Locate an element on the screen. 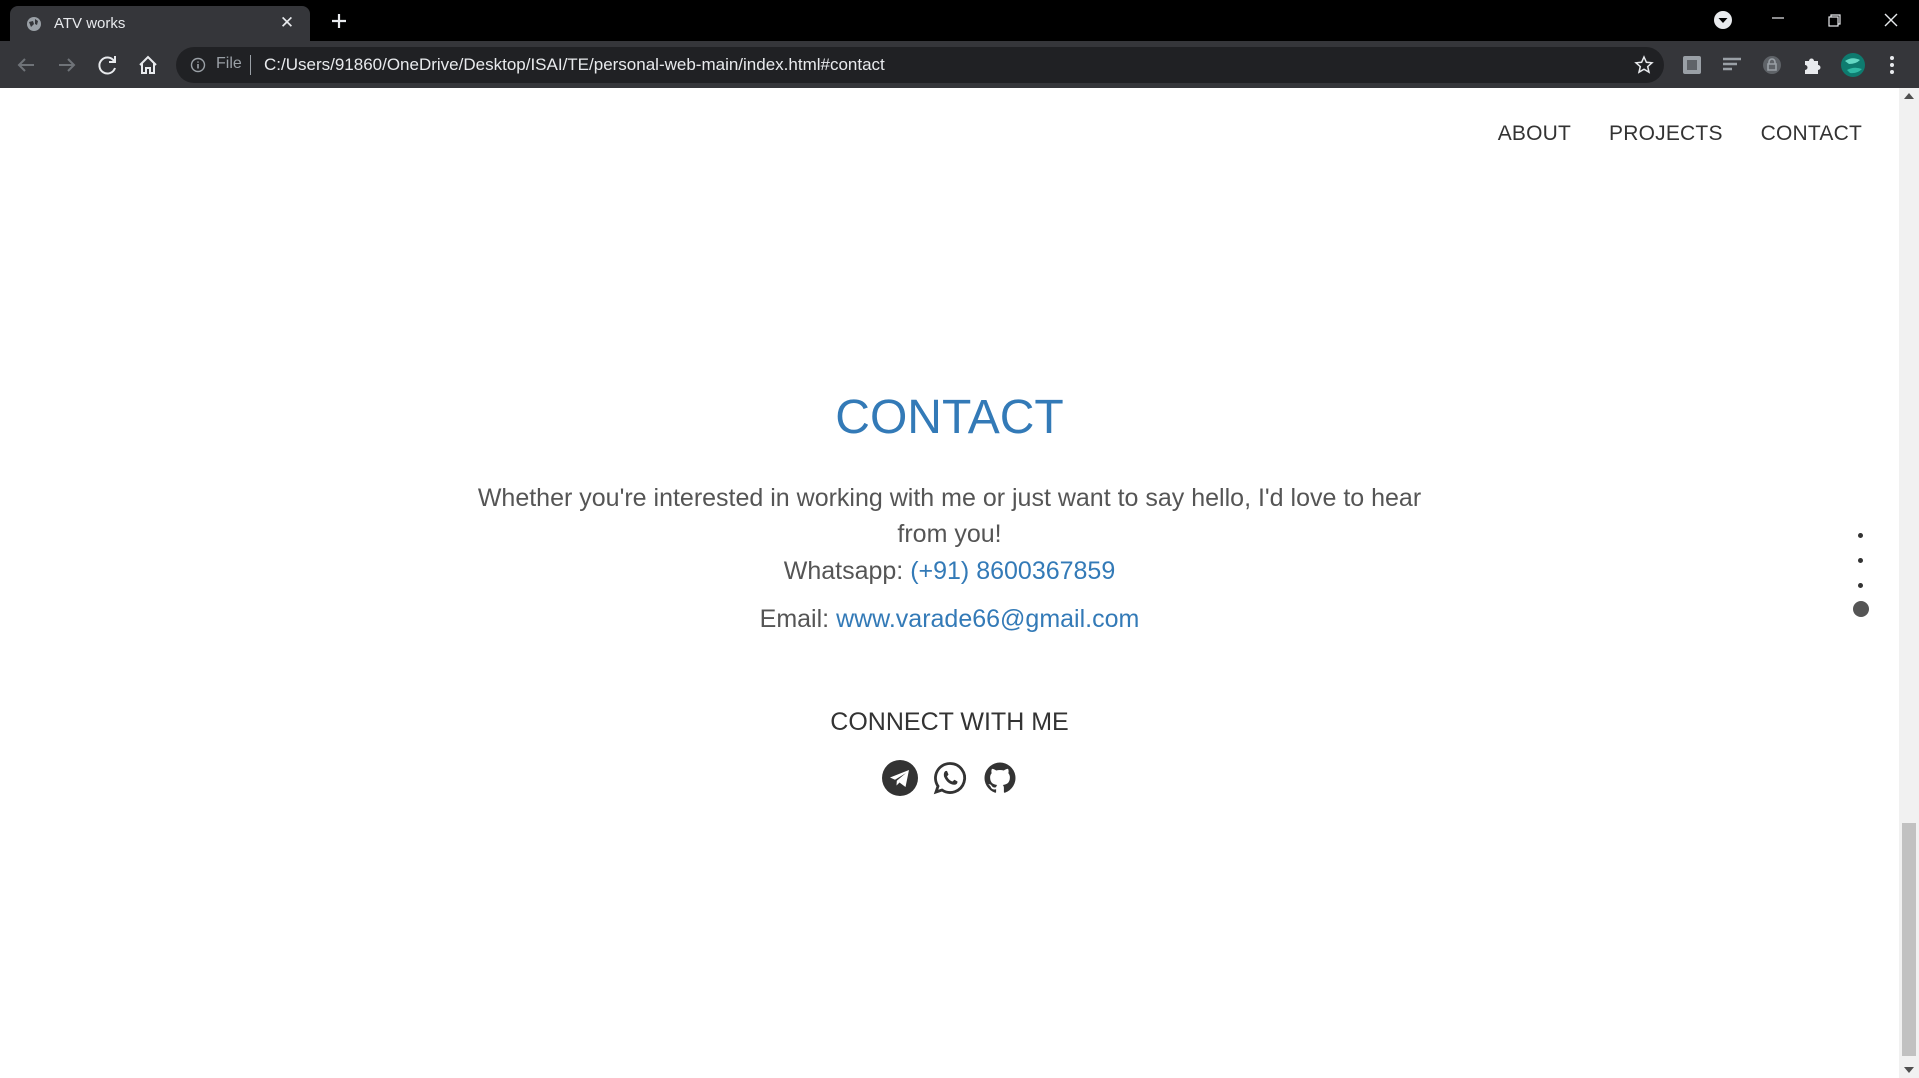 Image resolution: width=1919 pixels, height=1078 pixels. section-dot-about is located at coordinates (1860, 535).